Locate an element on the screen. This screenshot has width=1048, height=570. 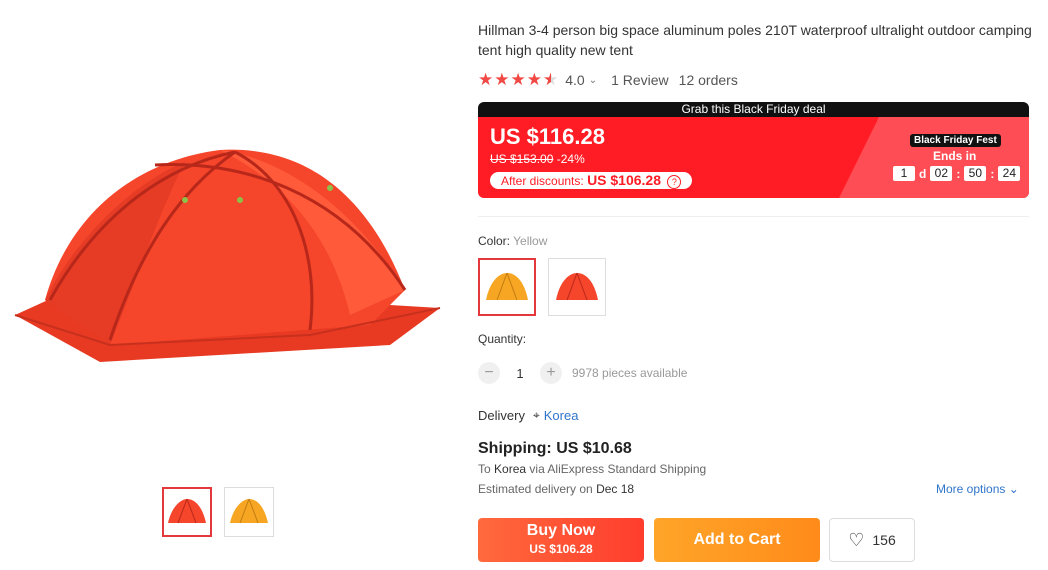
countdown-seconds: 24 is located at coordinates (1009, 173).